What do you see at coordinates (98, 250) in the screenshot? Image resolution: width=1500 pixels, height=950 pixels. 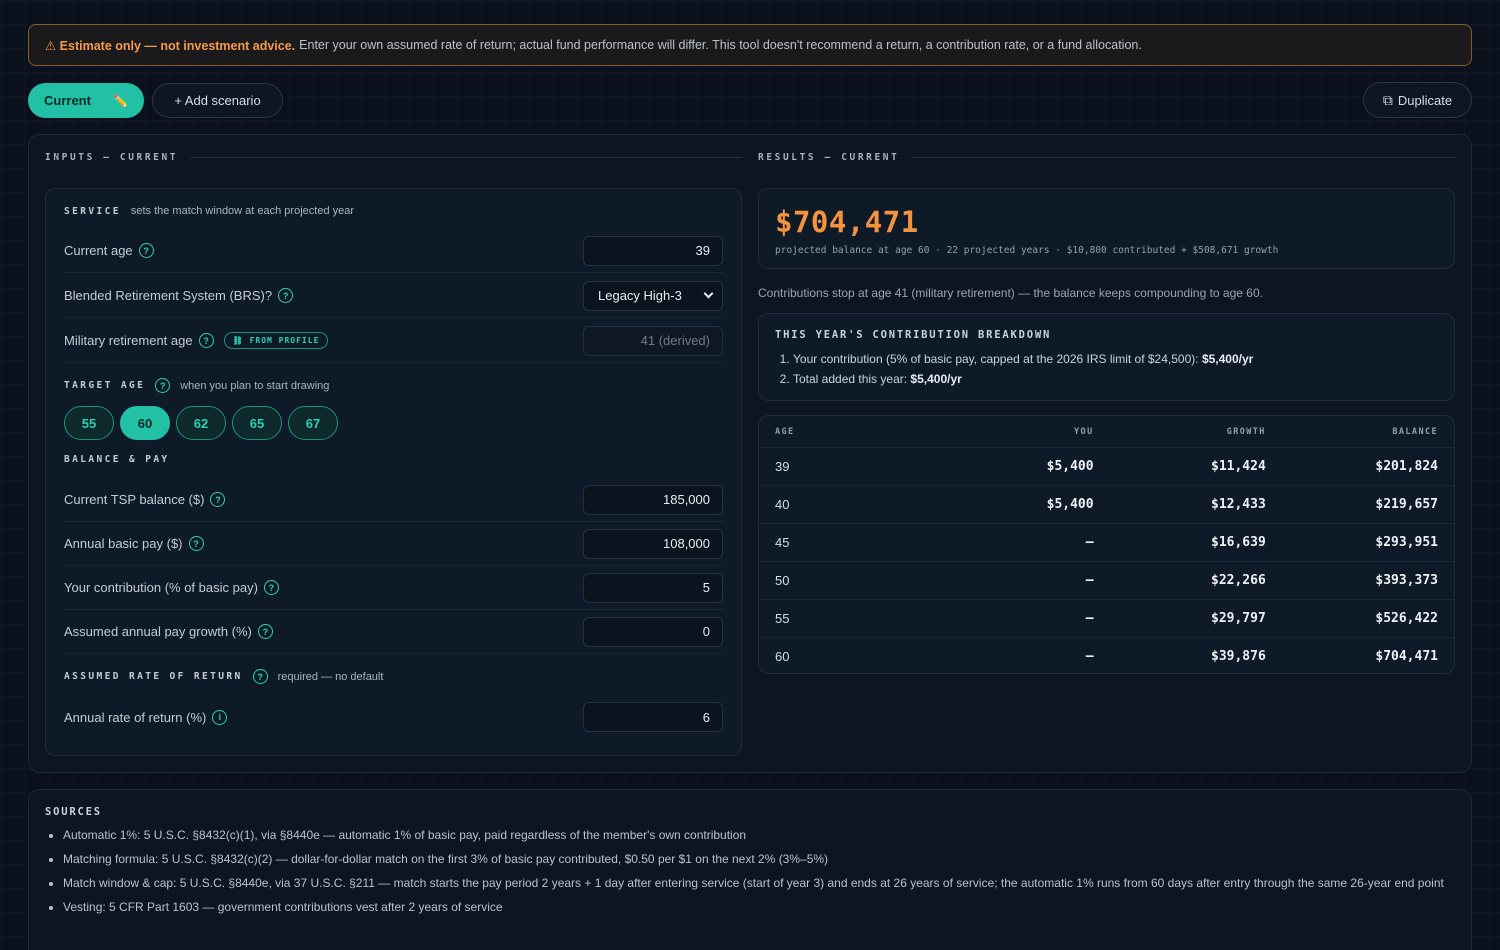 I see `current-age-label: Current age` at bounding box center [98, 250].